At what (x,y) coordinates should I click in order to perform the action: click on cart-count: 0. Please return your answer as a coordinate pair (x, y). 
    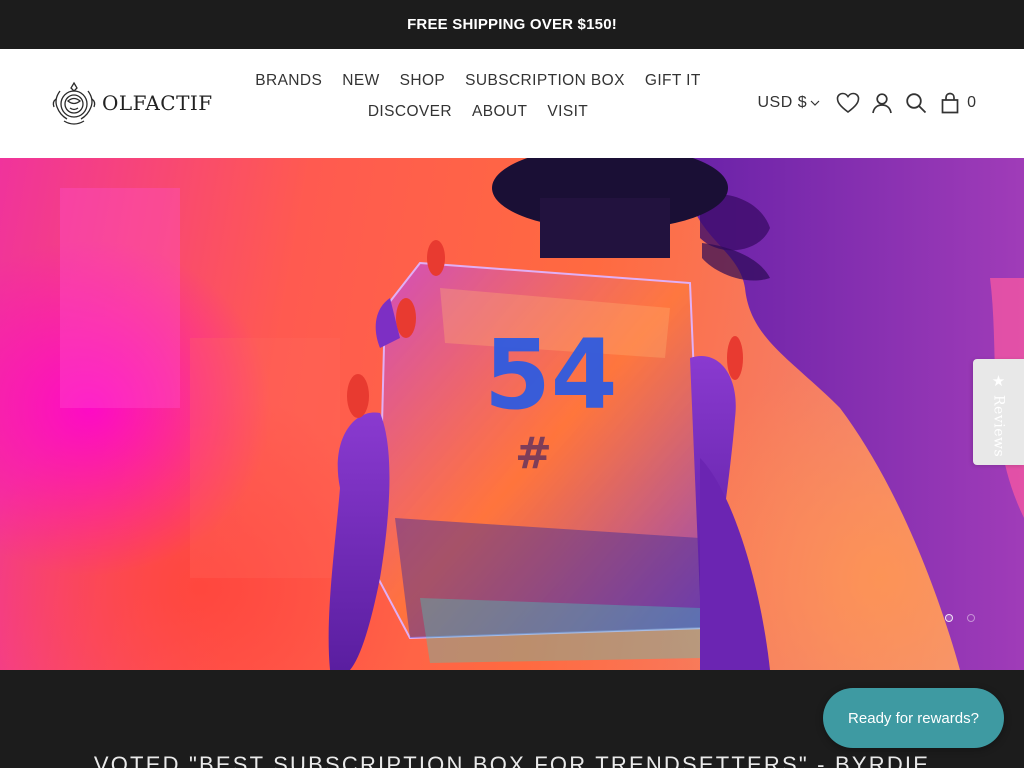
    Looking at the image, I should click on (971, 102).